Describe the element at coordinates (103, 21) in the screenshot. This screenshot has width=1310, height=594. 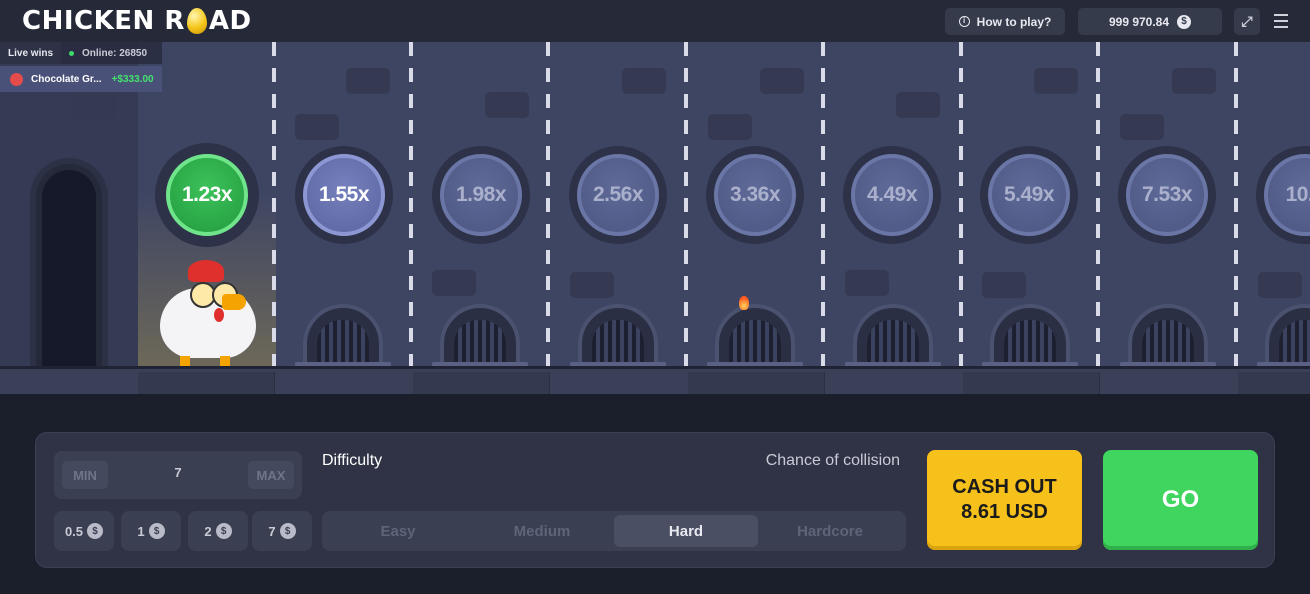
I see `logo-text-left: CHICKEN R` at that location.